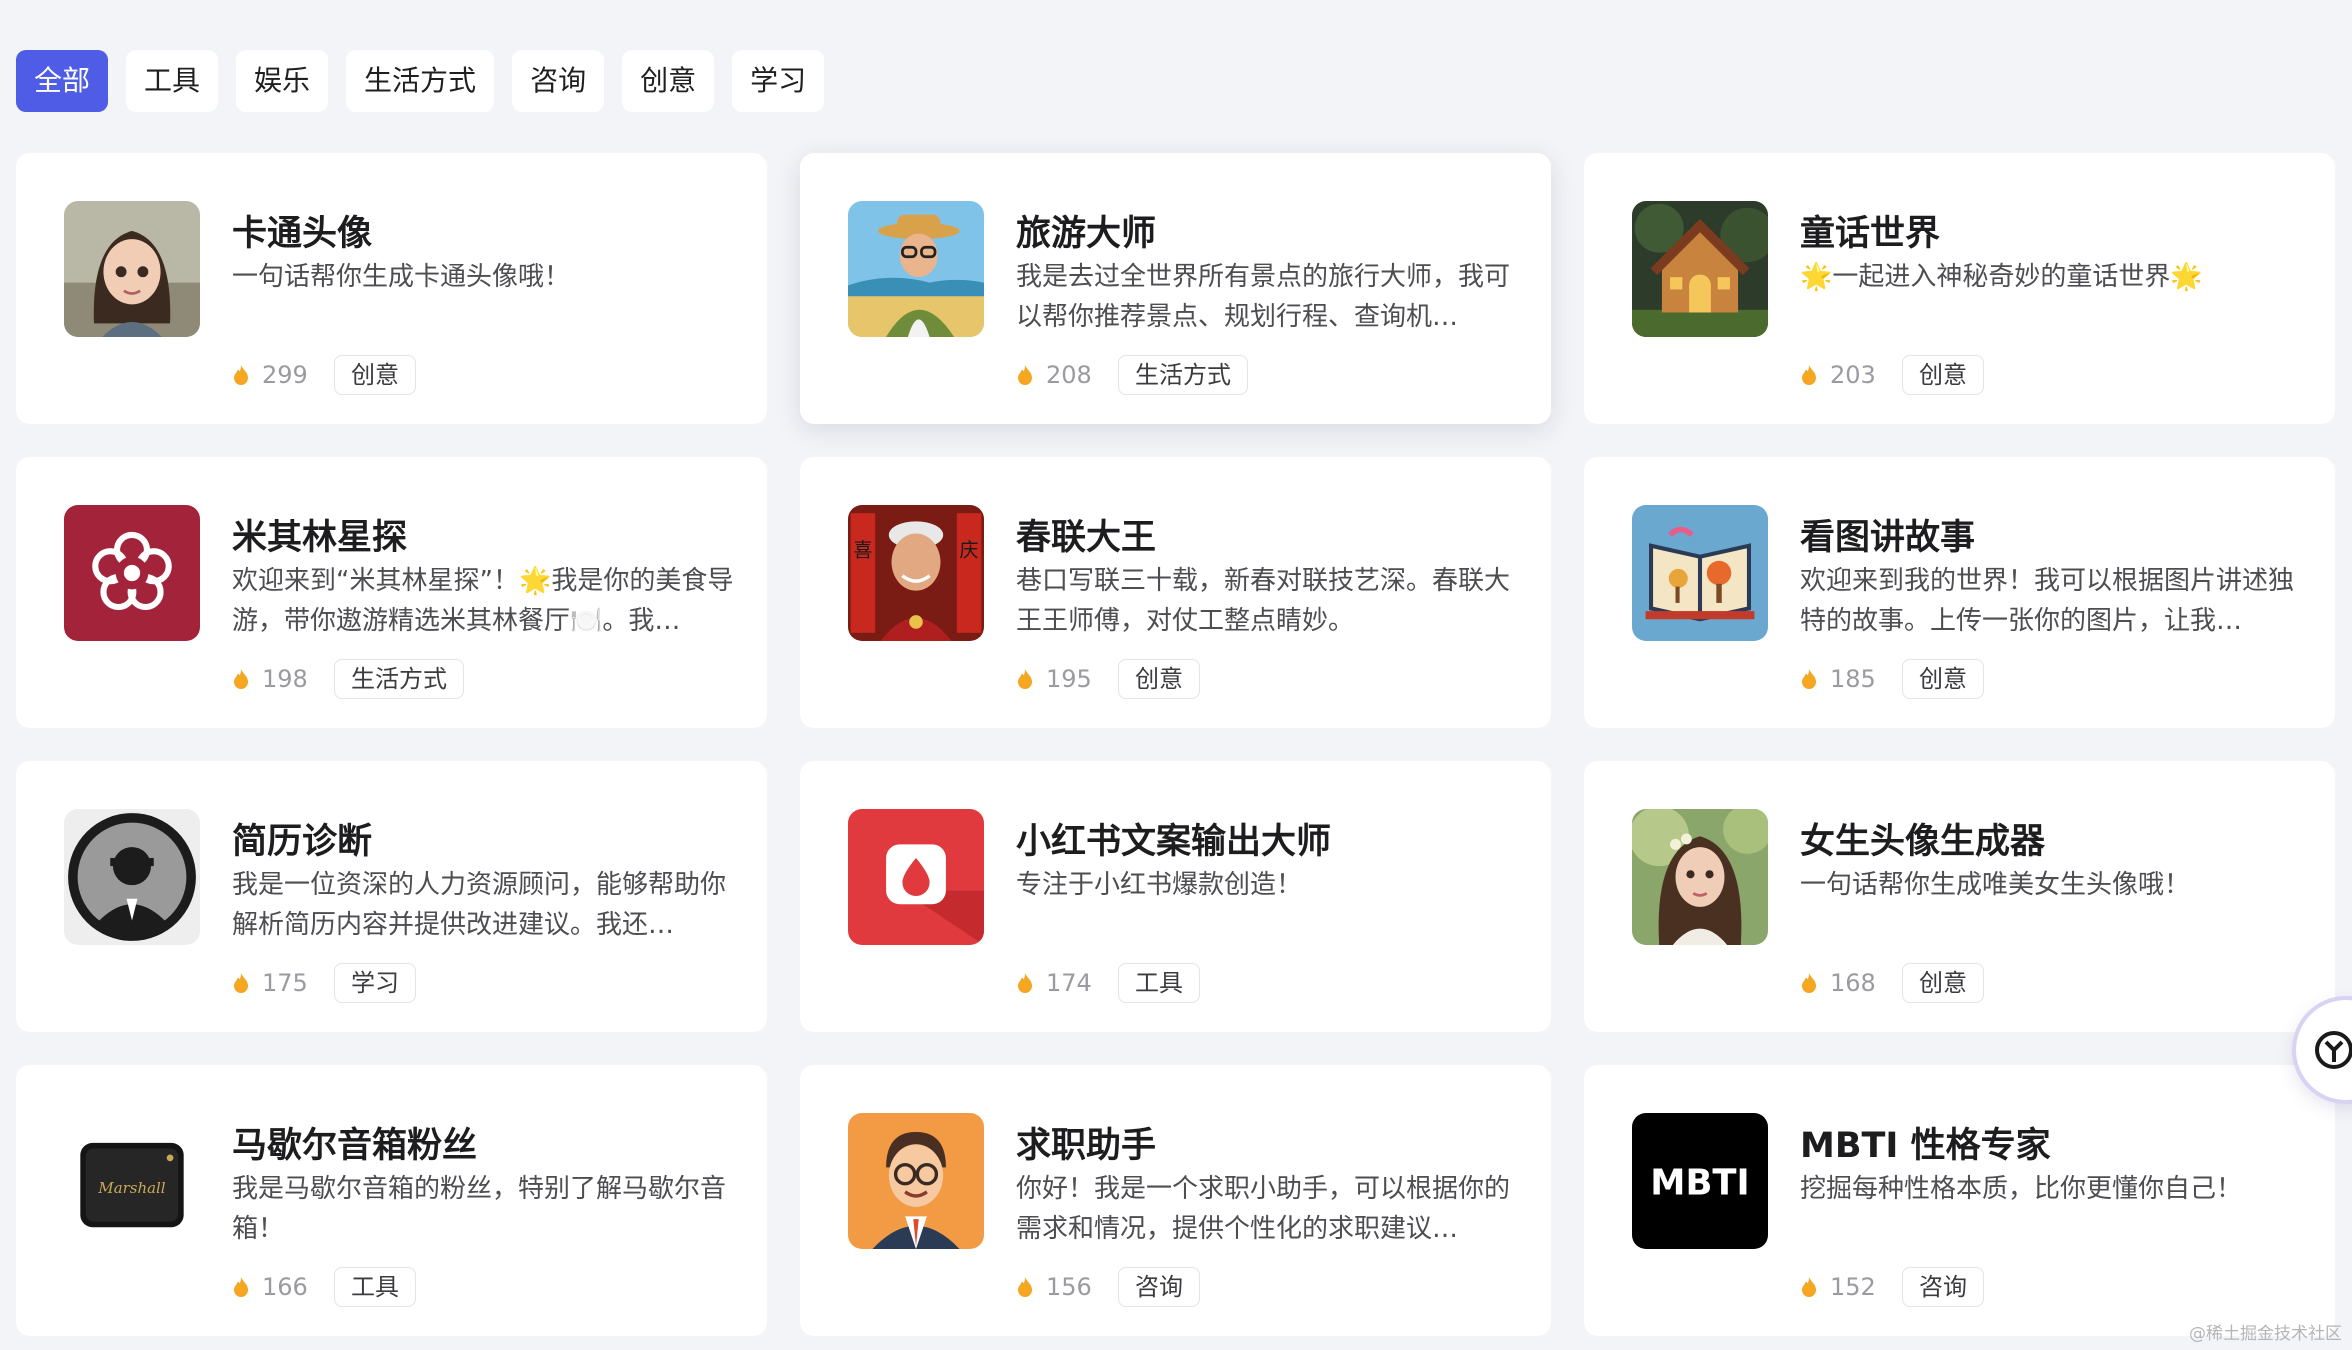  What do you see at coordinates (1925, 1146) in the screenshot?
I see `card-title: MBTI 性格专家` at bounding box center [1925, 1146].